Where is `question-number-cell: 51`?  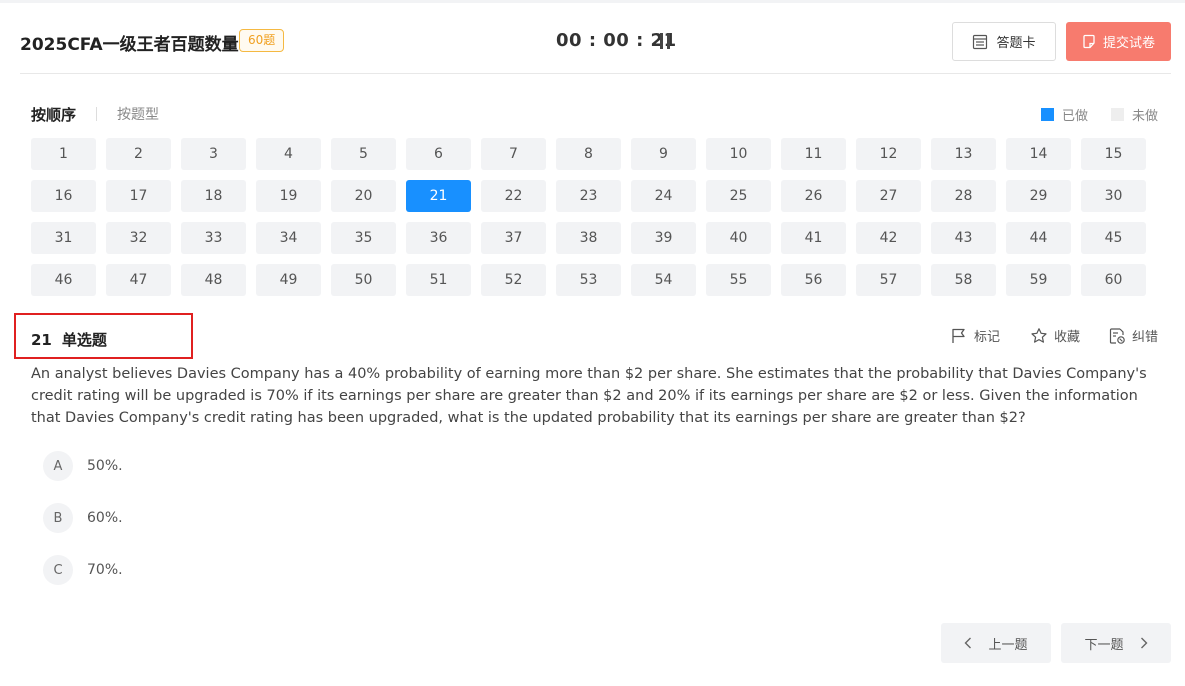
question-number-cell: 51 is located at coordinates (438, 280).